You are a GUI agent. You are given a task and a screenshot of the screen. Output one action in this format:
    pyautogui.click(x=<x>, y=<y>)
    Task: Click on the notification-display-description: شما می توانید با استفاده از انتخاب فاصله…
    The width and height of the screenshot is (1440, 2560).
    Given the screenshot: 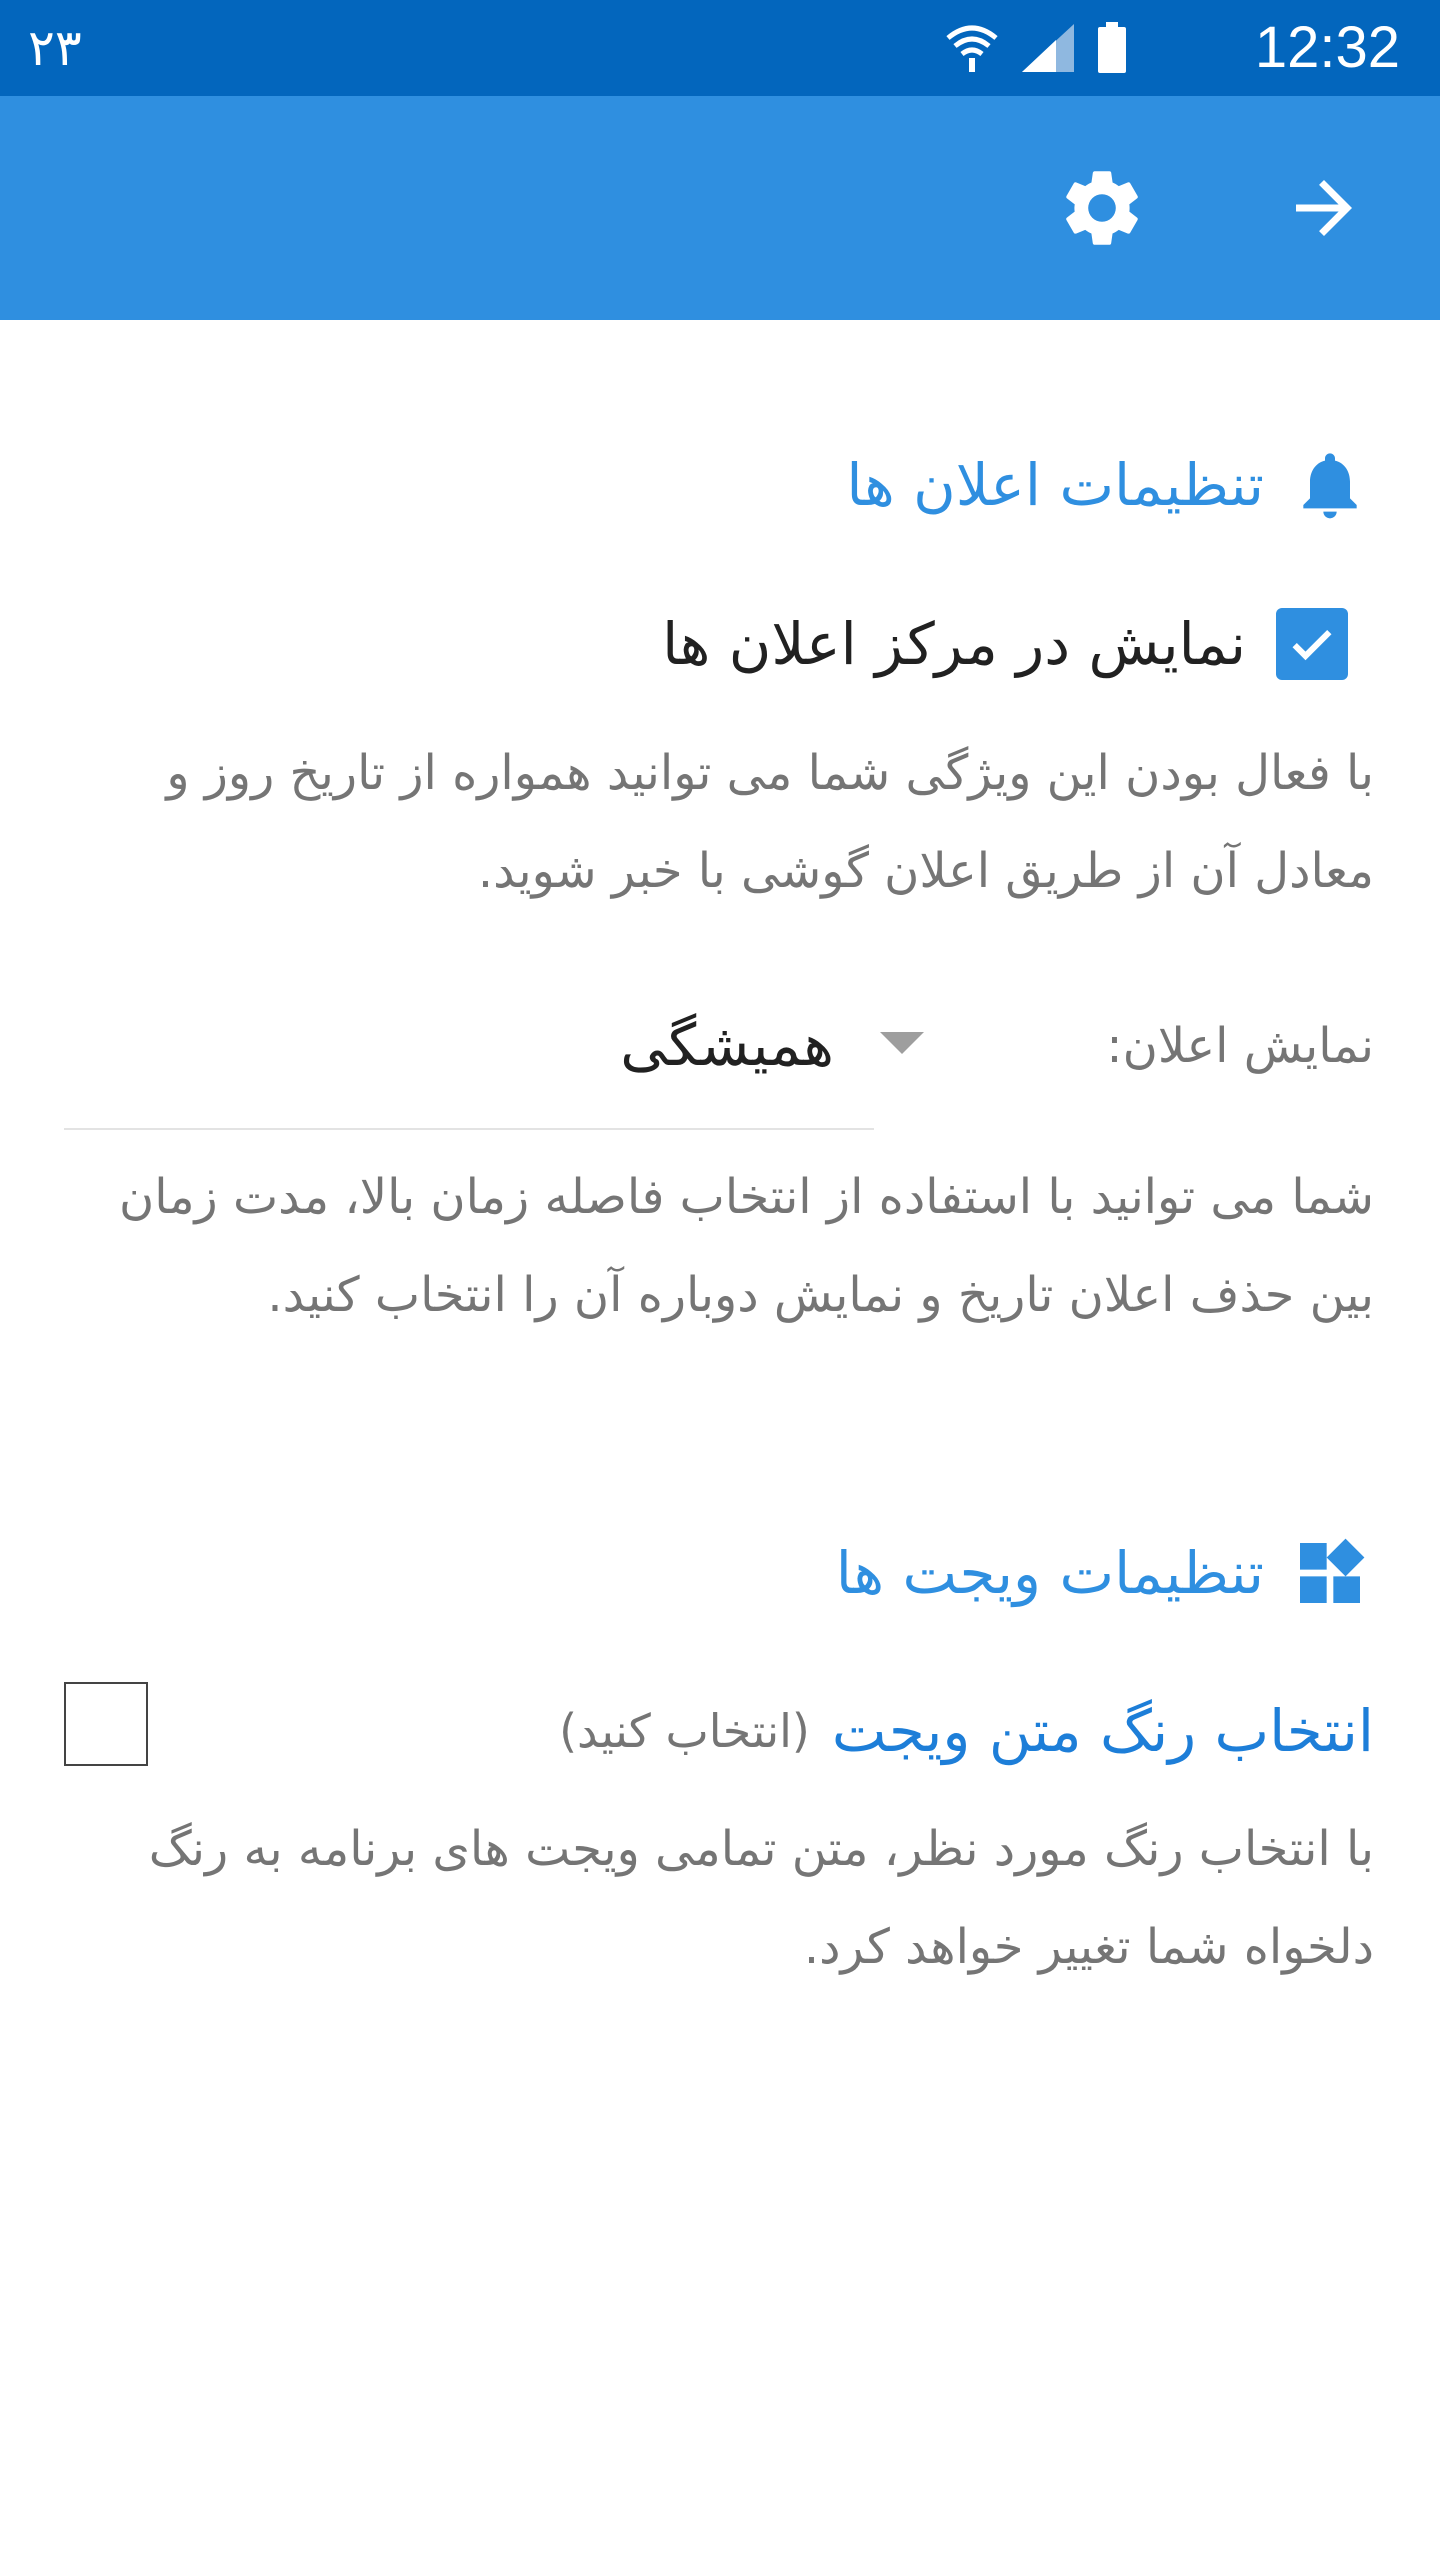 What is the action you would take?
    pyautogui.click(x=746, y=1246)
    